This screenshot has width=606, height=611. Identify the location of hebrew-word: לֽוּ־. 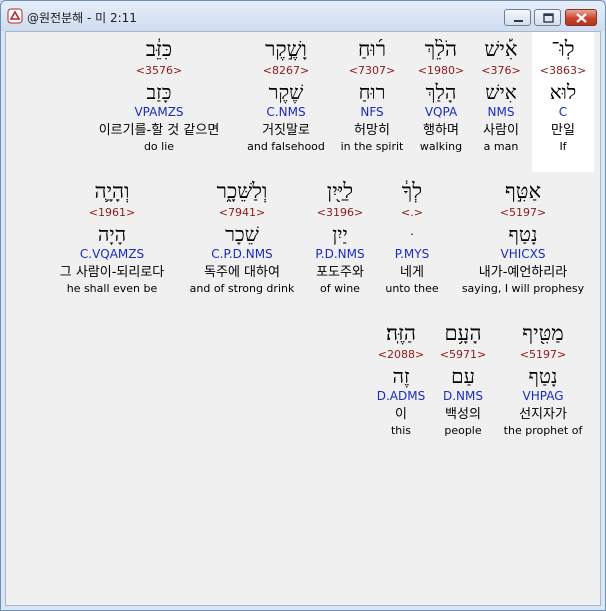
(563, 49).